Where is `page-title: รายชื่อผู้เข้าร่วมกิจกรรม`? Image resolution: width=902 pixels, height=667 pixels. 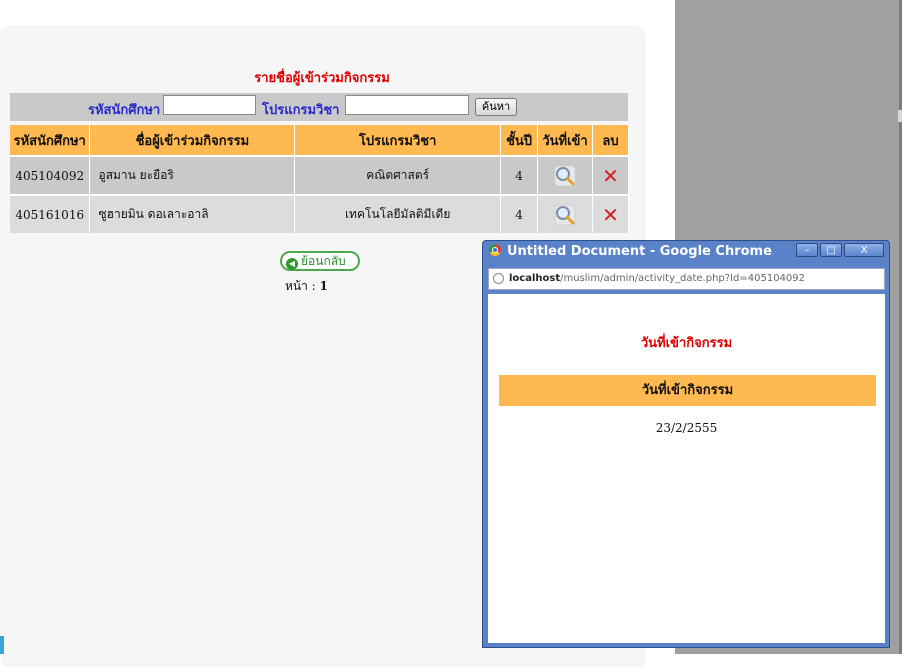
page-title: รายชื่อผู้เข้าร่วมกิจกรรม is located at coordinates (322, 78).